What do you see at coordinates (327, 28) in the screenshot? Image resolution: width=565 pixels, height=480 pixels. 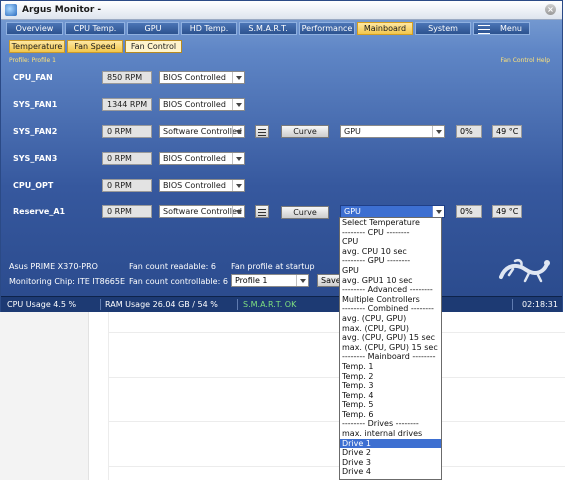 I see `tab-performance: Performance` at bounding box center [327, 28].